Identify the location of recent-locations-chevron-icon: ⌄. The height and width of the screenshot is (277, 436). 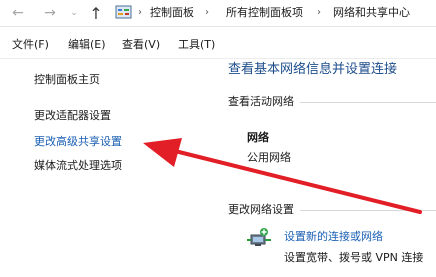
(74, 13).